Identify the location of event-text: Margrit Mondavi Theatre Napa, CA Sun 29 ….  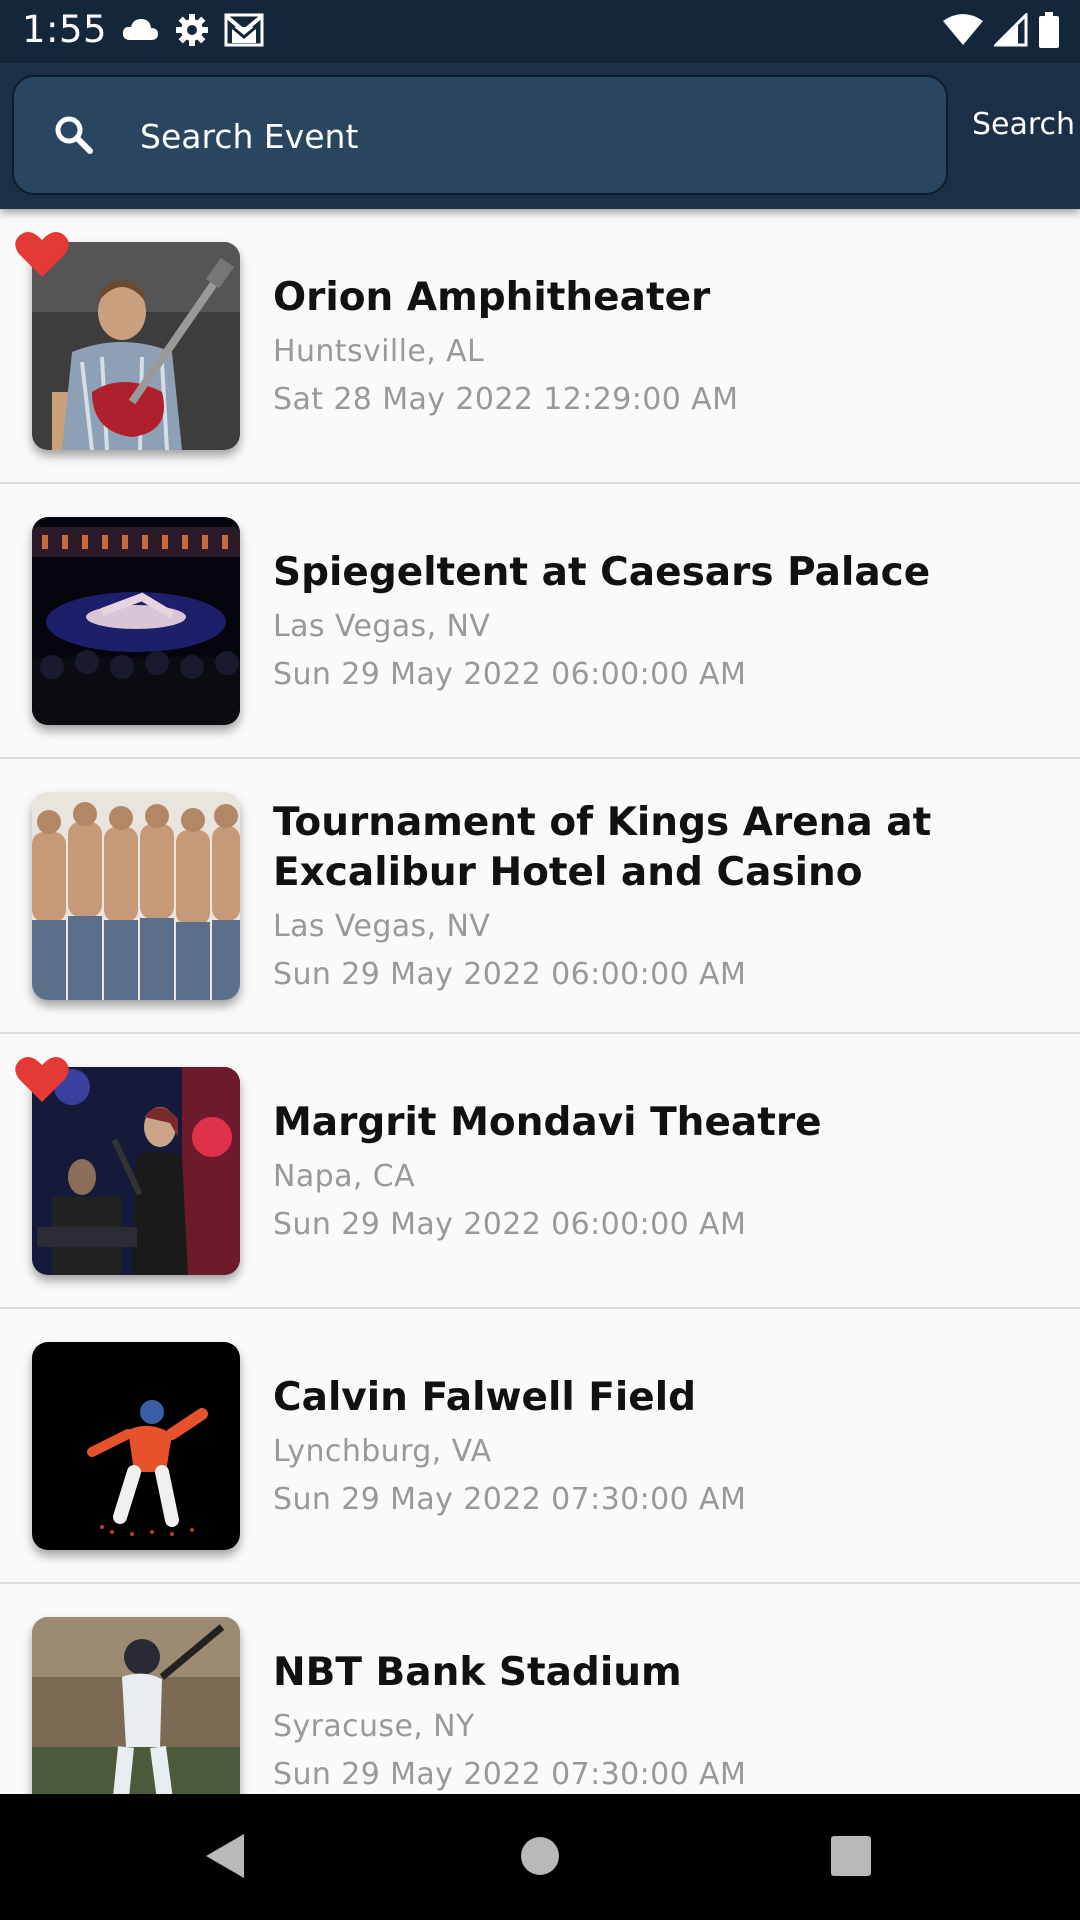
(663, 1171).